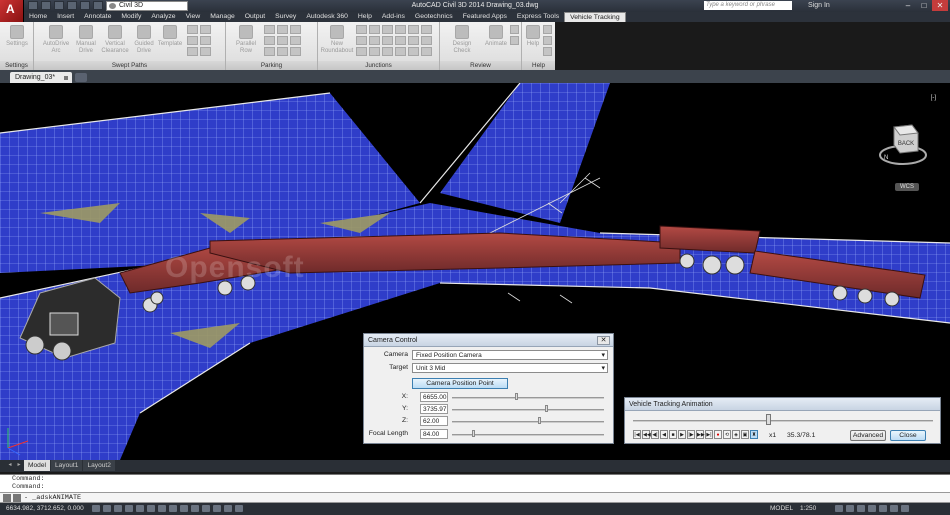 The image size is (950, 515). What do you see at coordinates (285, 17) in the screenshot?
I see `ribbon-tab-survey: Survey` at bounding box center [285, 17].